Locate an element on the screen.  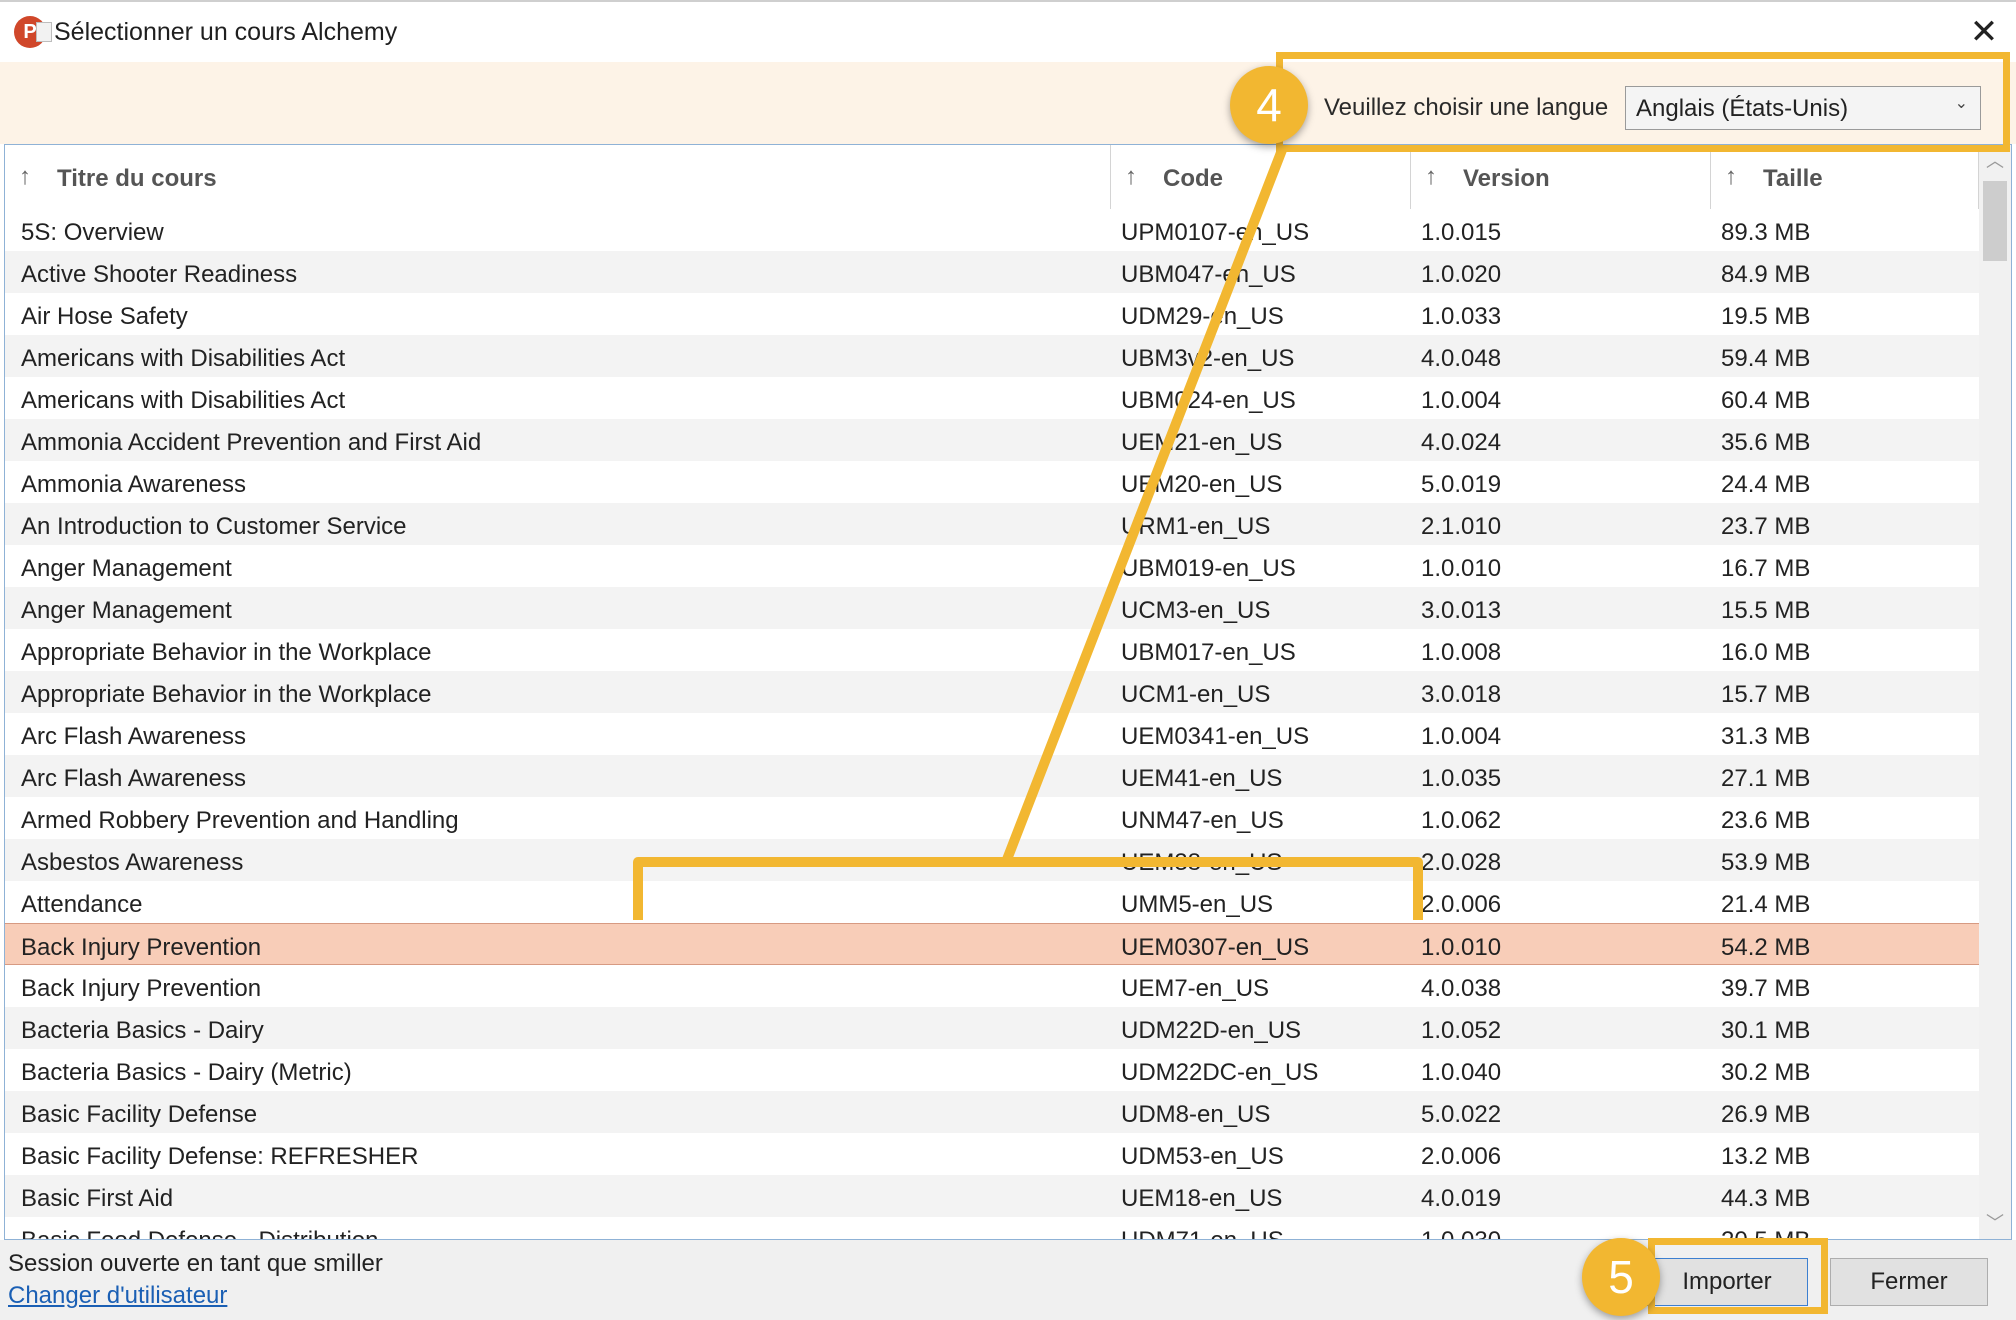
course-size-cell: 31.3 MB is located at coordinates (1766, 736).